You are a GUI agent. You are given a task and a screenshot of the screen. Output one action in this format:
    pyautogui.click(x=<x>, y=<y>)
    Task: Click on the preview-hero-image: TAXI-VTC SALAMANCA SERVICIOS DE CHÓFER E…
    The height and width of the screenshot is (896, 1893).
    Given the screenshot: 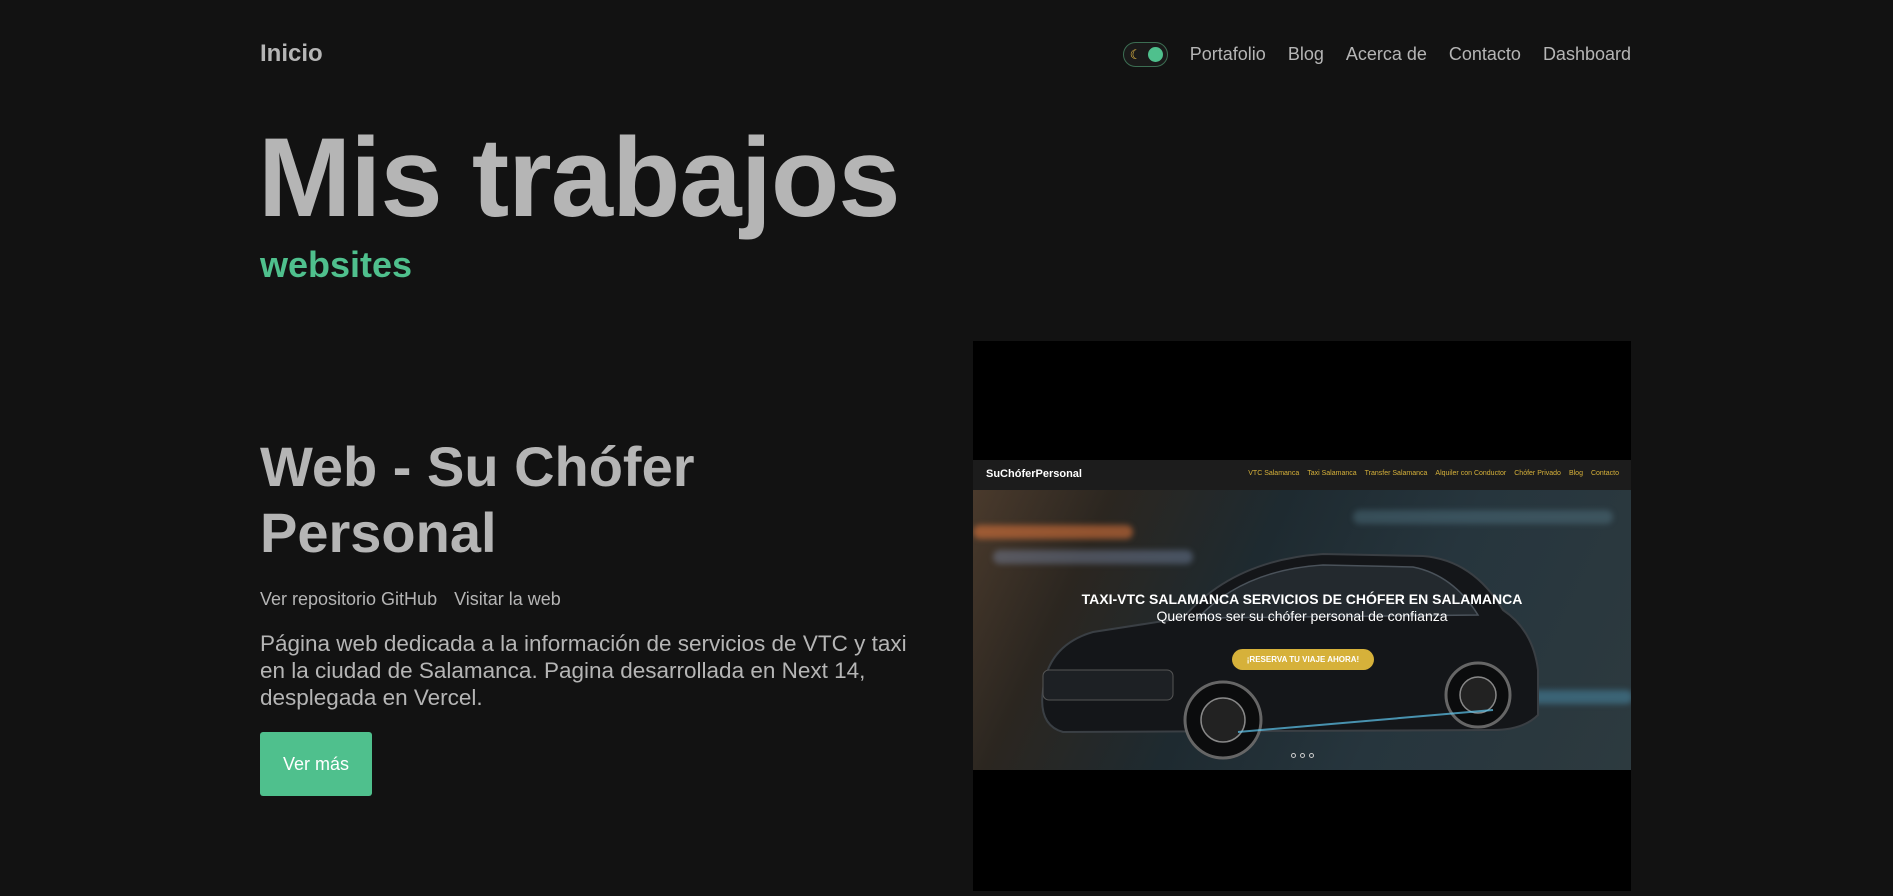 What is the action you would take?
    pyautogui.click(x=1302, y=630)
    